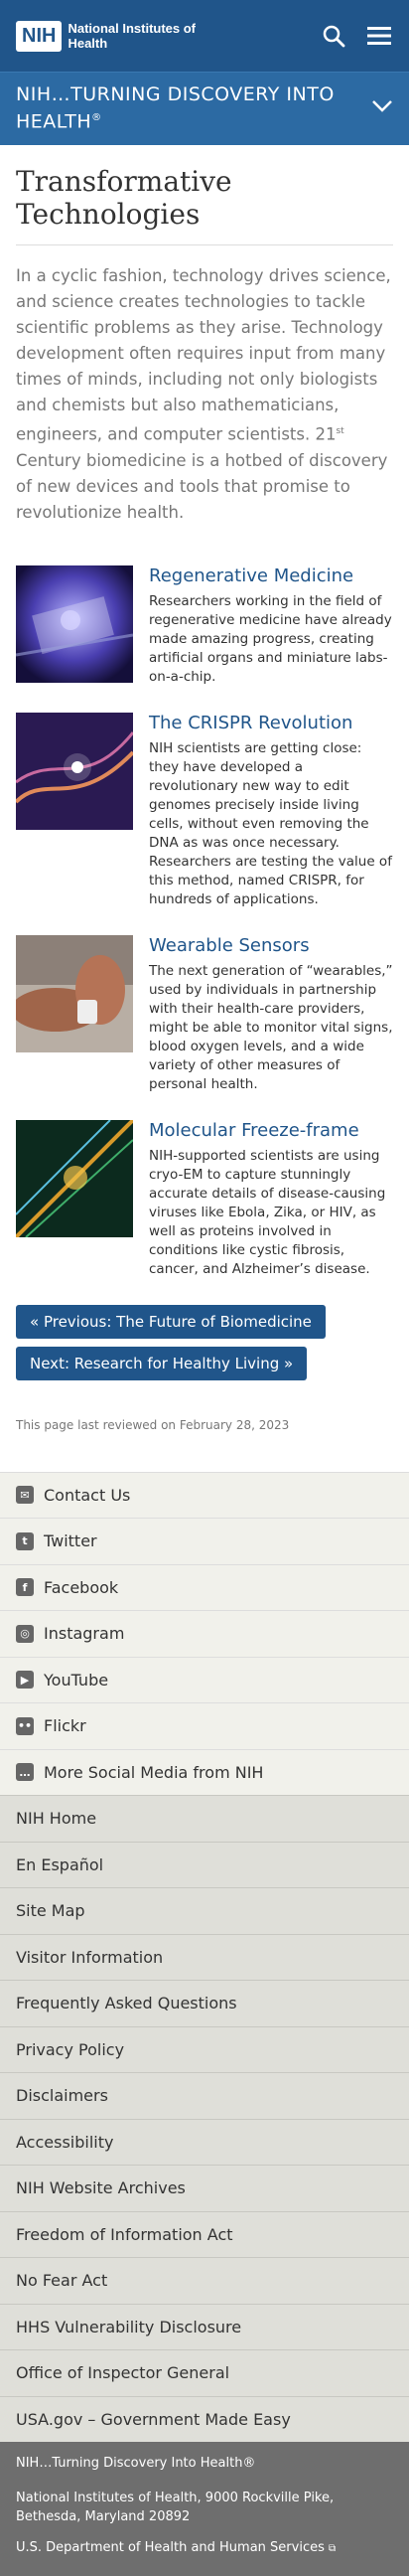  What do you see at coordinates (204, 2095) in the screenshot?
I see `footer-link: Disclaimers` at bounding box center [204, 2095].